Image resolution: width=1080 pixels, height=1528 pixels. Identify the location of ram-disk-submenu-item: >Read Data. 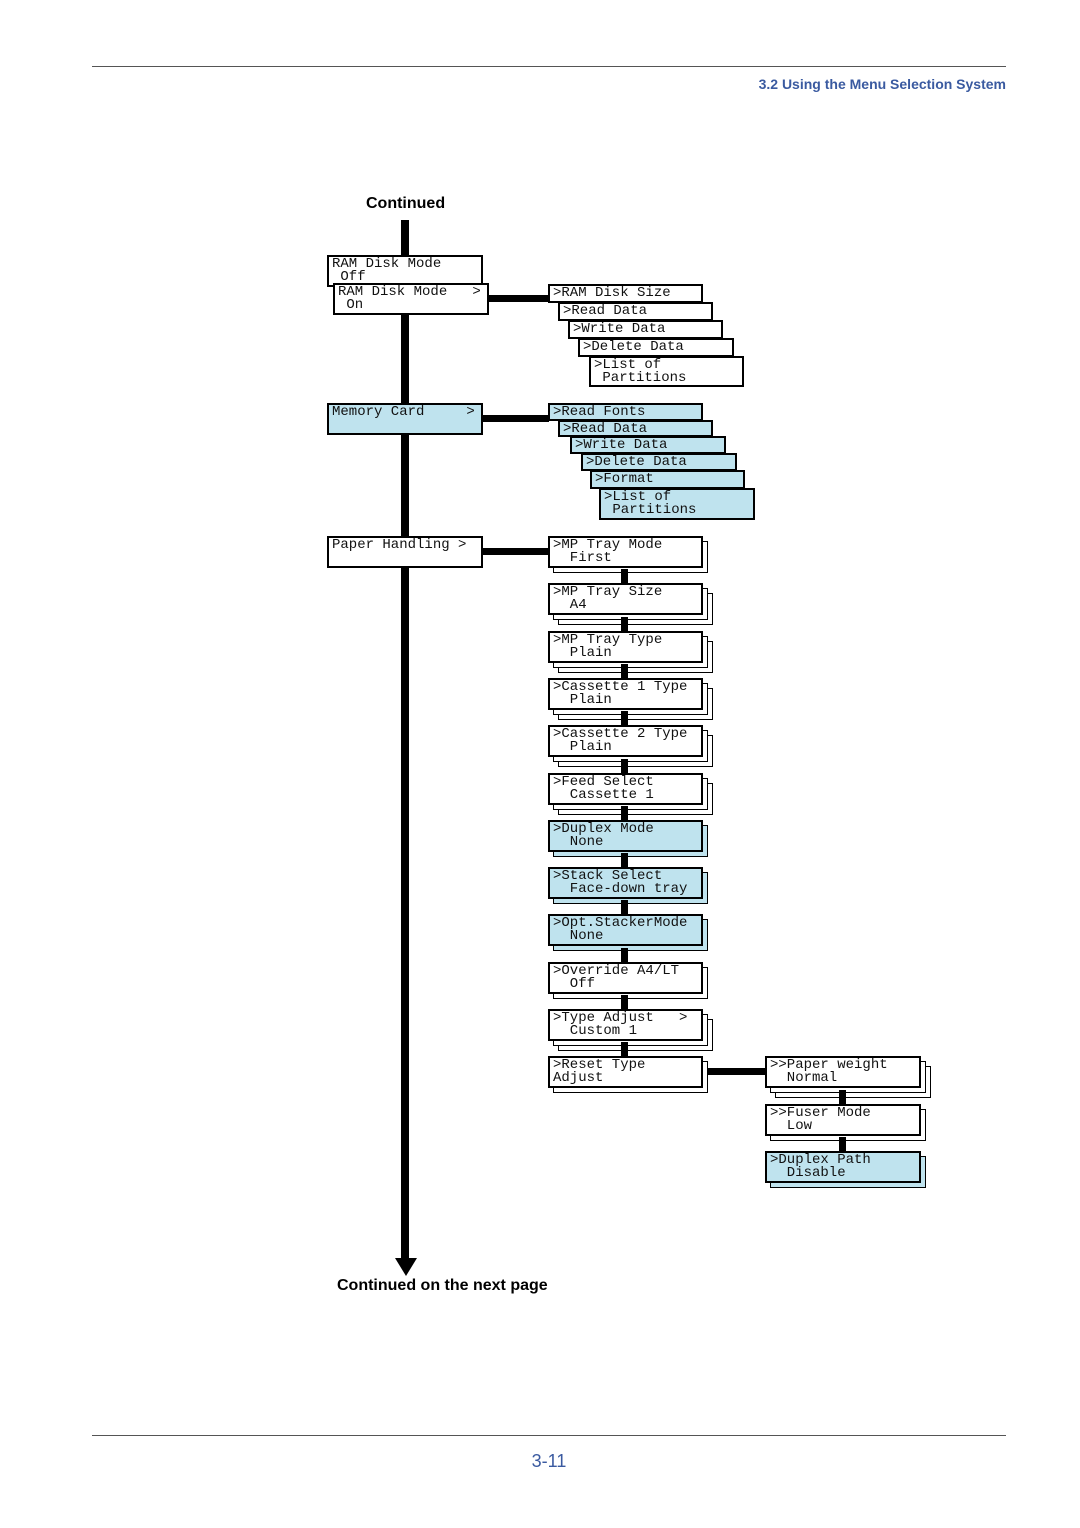
(635, 311).